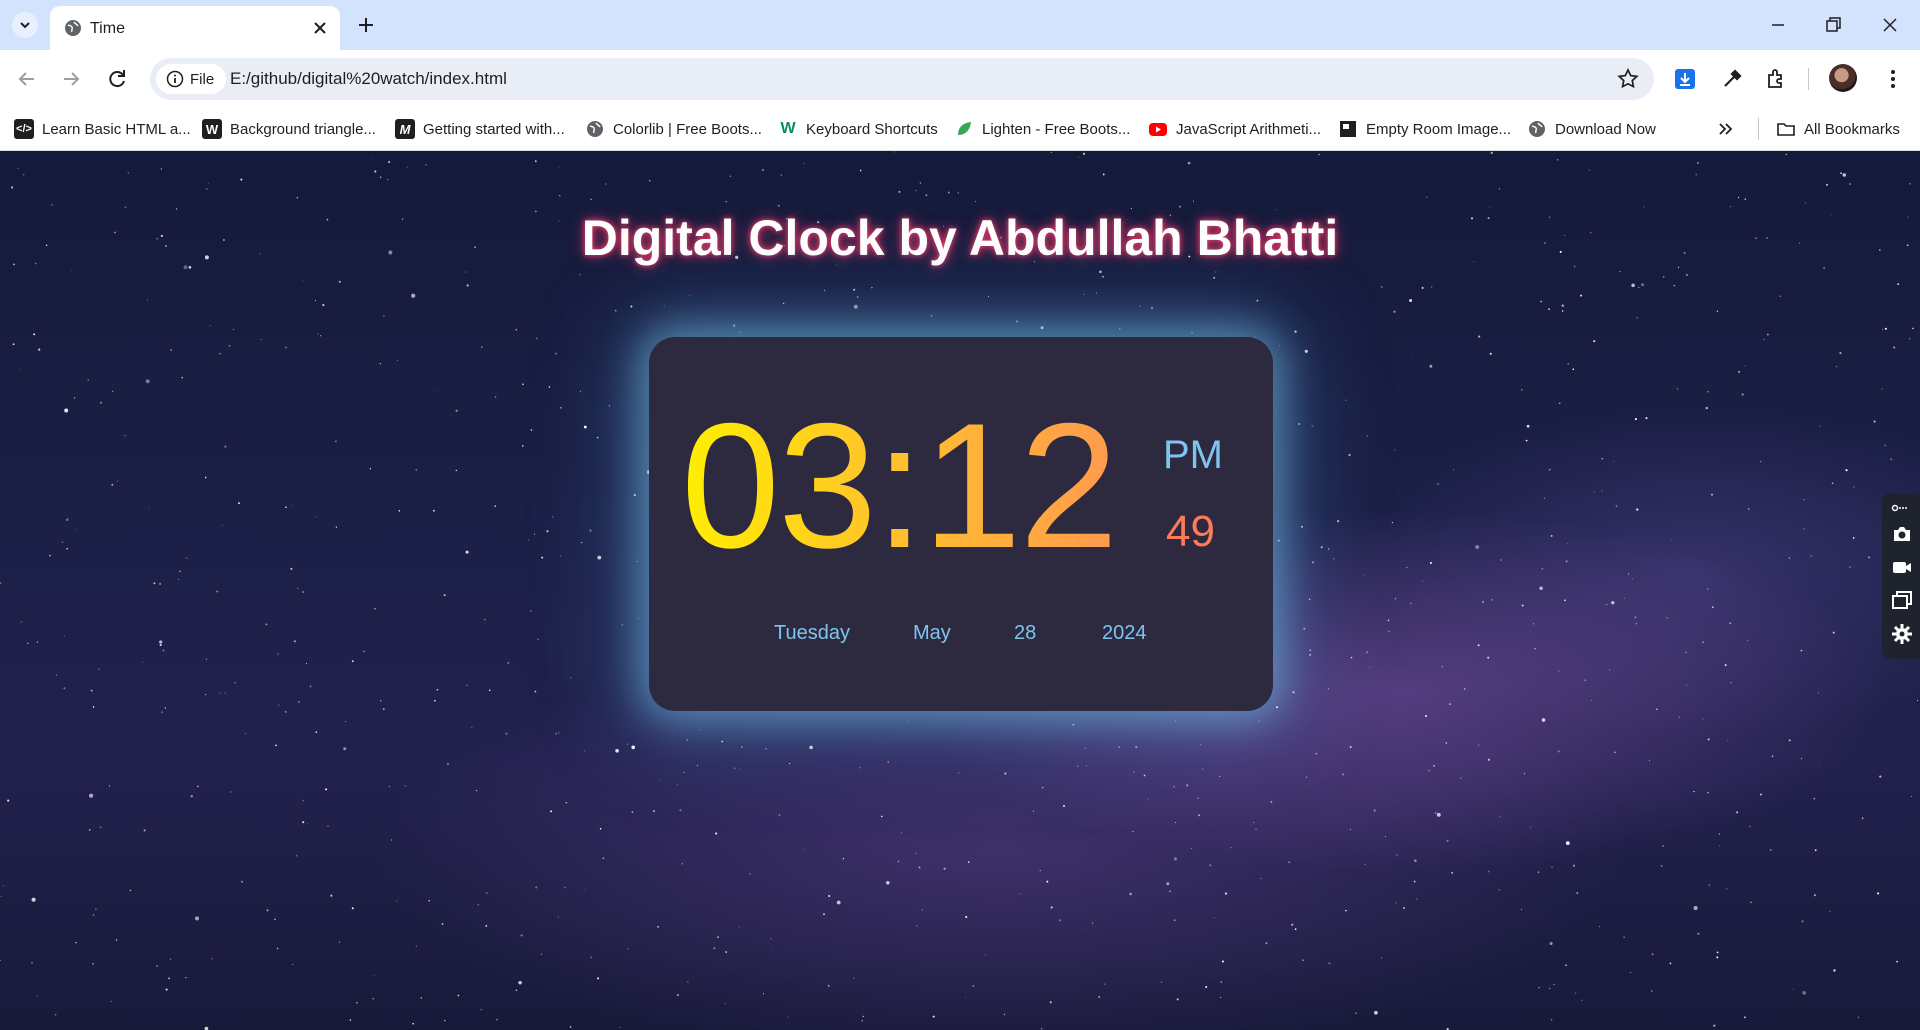 The height and width of the screenshot is (1030, 1920). What do you see at coordinates (1778, 25) in the screenshot?
I see `minimize-icon` at bounding box center [1778, 25].